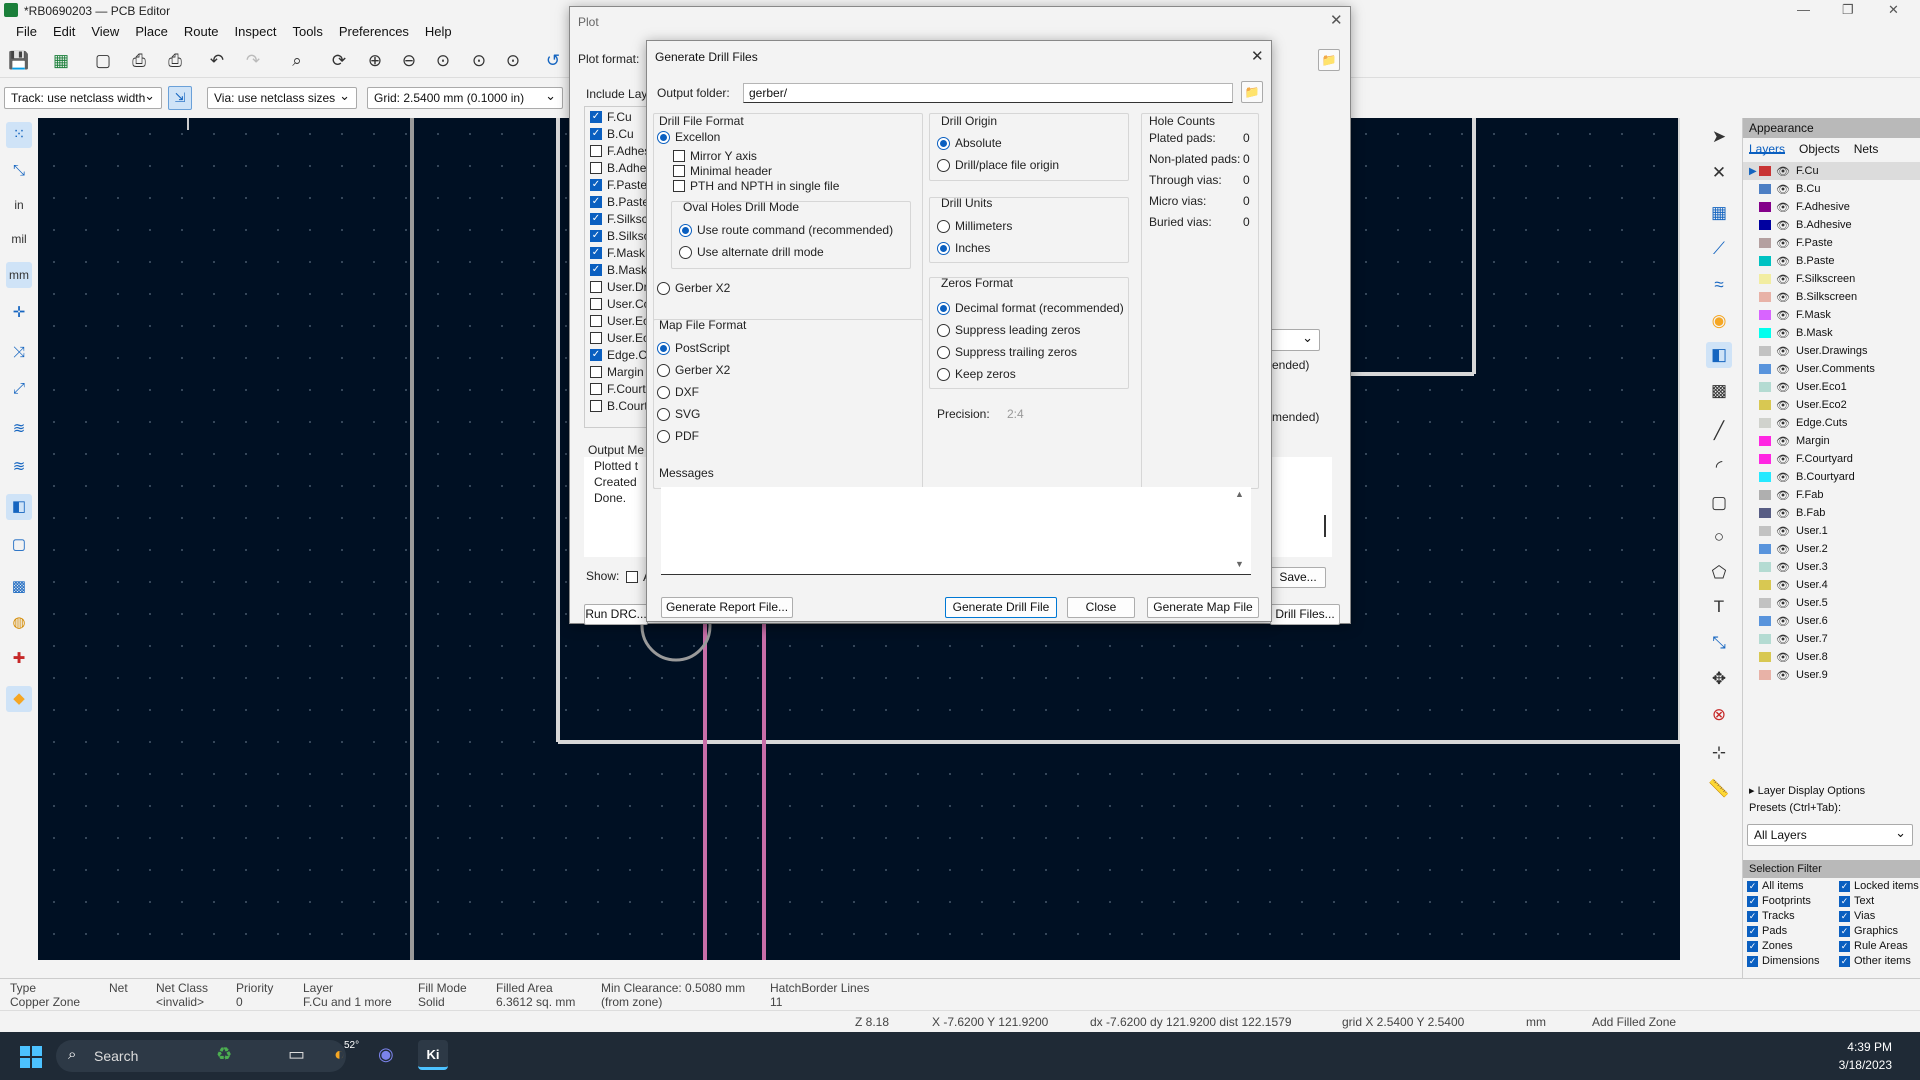  What do you see at coordinates (282, 98) in the screenshot?
I see `via-size-select: Via: use netclass sizes` at bounding box center [282, 98].